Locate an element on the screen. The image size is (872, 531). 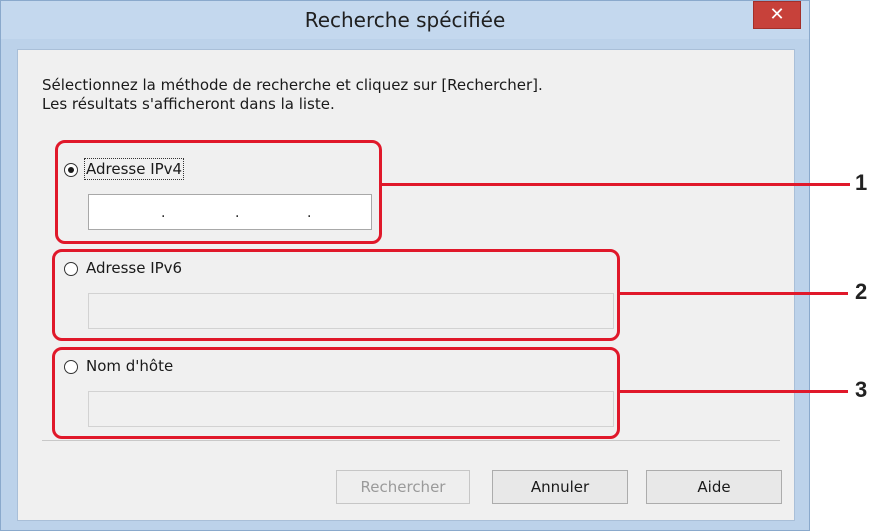
title-bar: Recherche spécifiée ✕ is located at coordinates (405, 20).